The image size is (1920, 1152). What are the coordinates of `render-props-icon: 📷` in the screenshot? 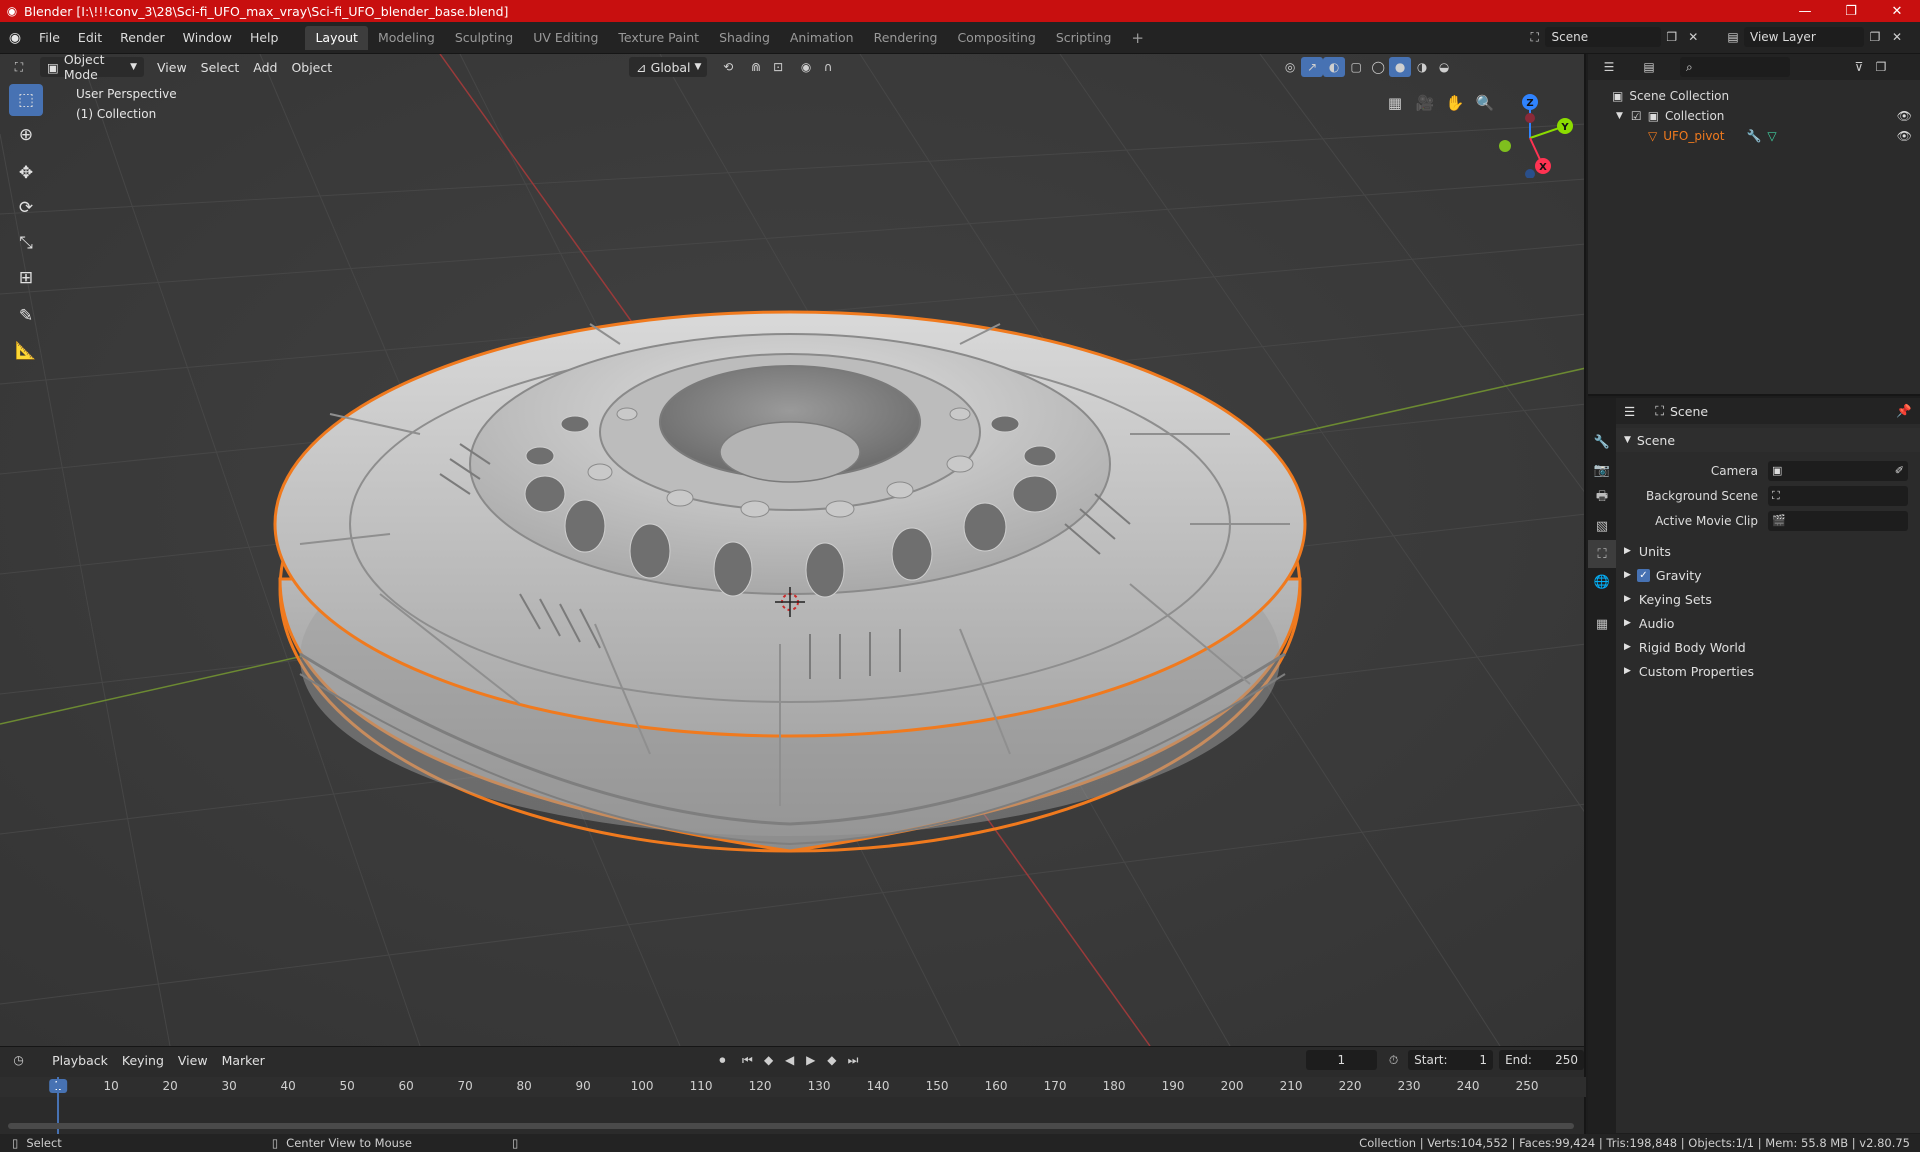 It's located at (1602, 470).